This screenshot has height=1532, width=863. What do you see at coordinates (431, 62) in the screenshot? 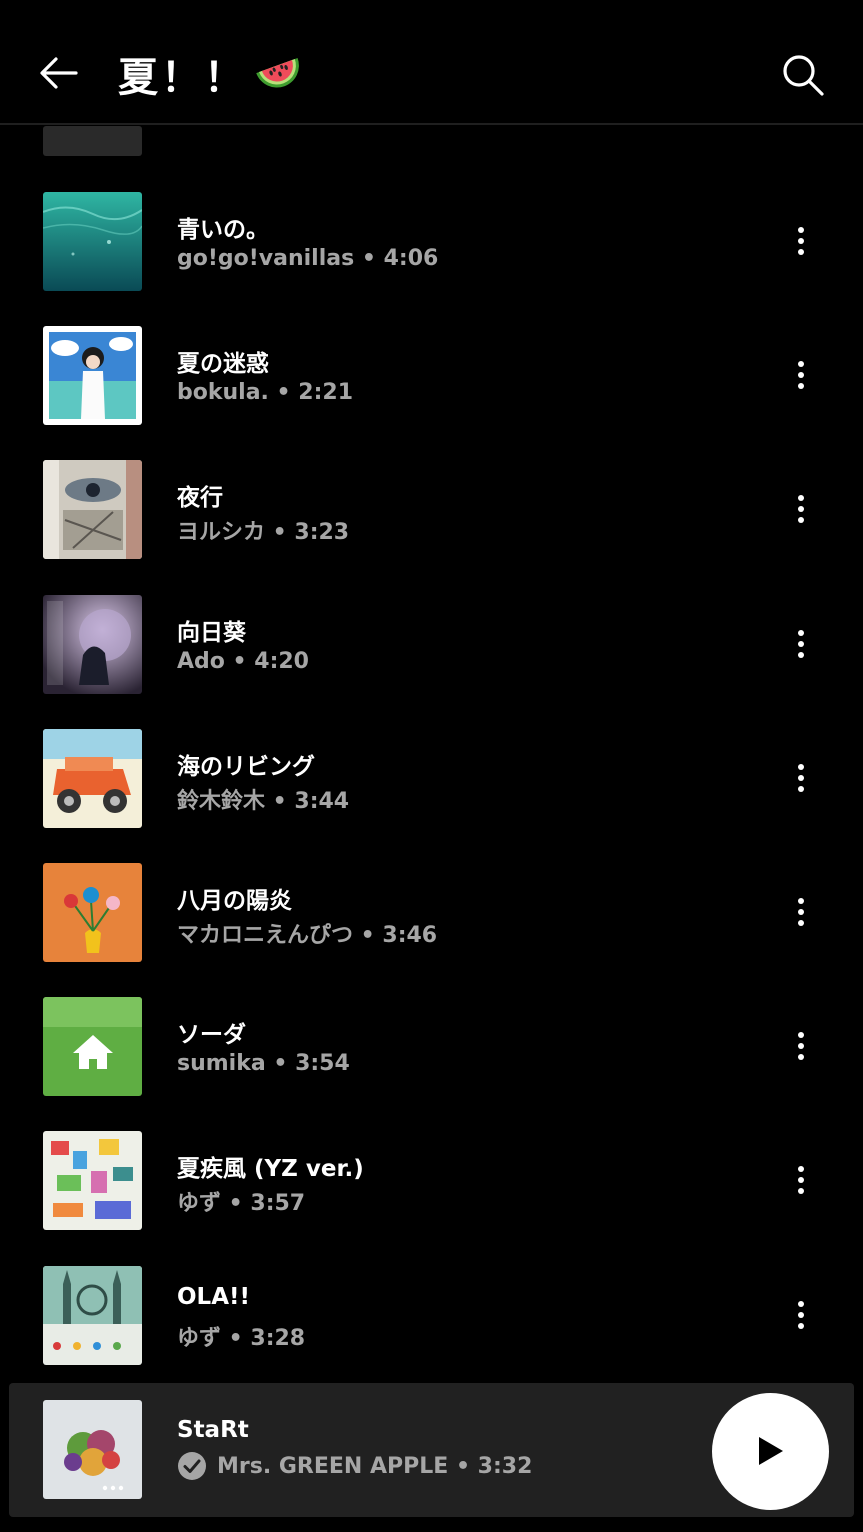
I see `top-app-bar: 夏！！` at bounding box center [431, 62].